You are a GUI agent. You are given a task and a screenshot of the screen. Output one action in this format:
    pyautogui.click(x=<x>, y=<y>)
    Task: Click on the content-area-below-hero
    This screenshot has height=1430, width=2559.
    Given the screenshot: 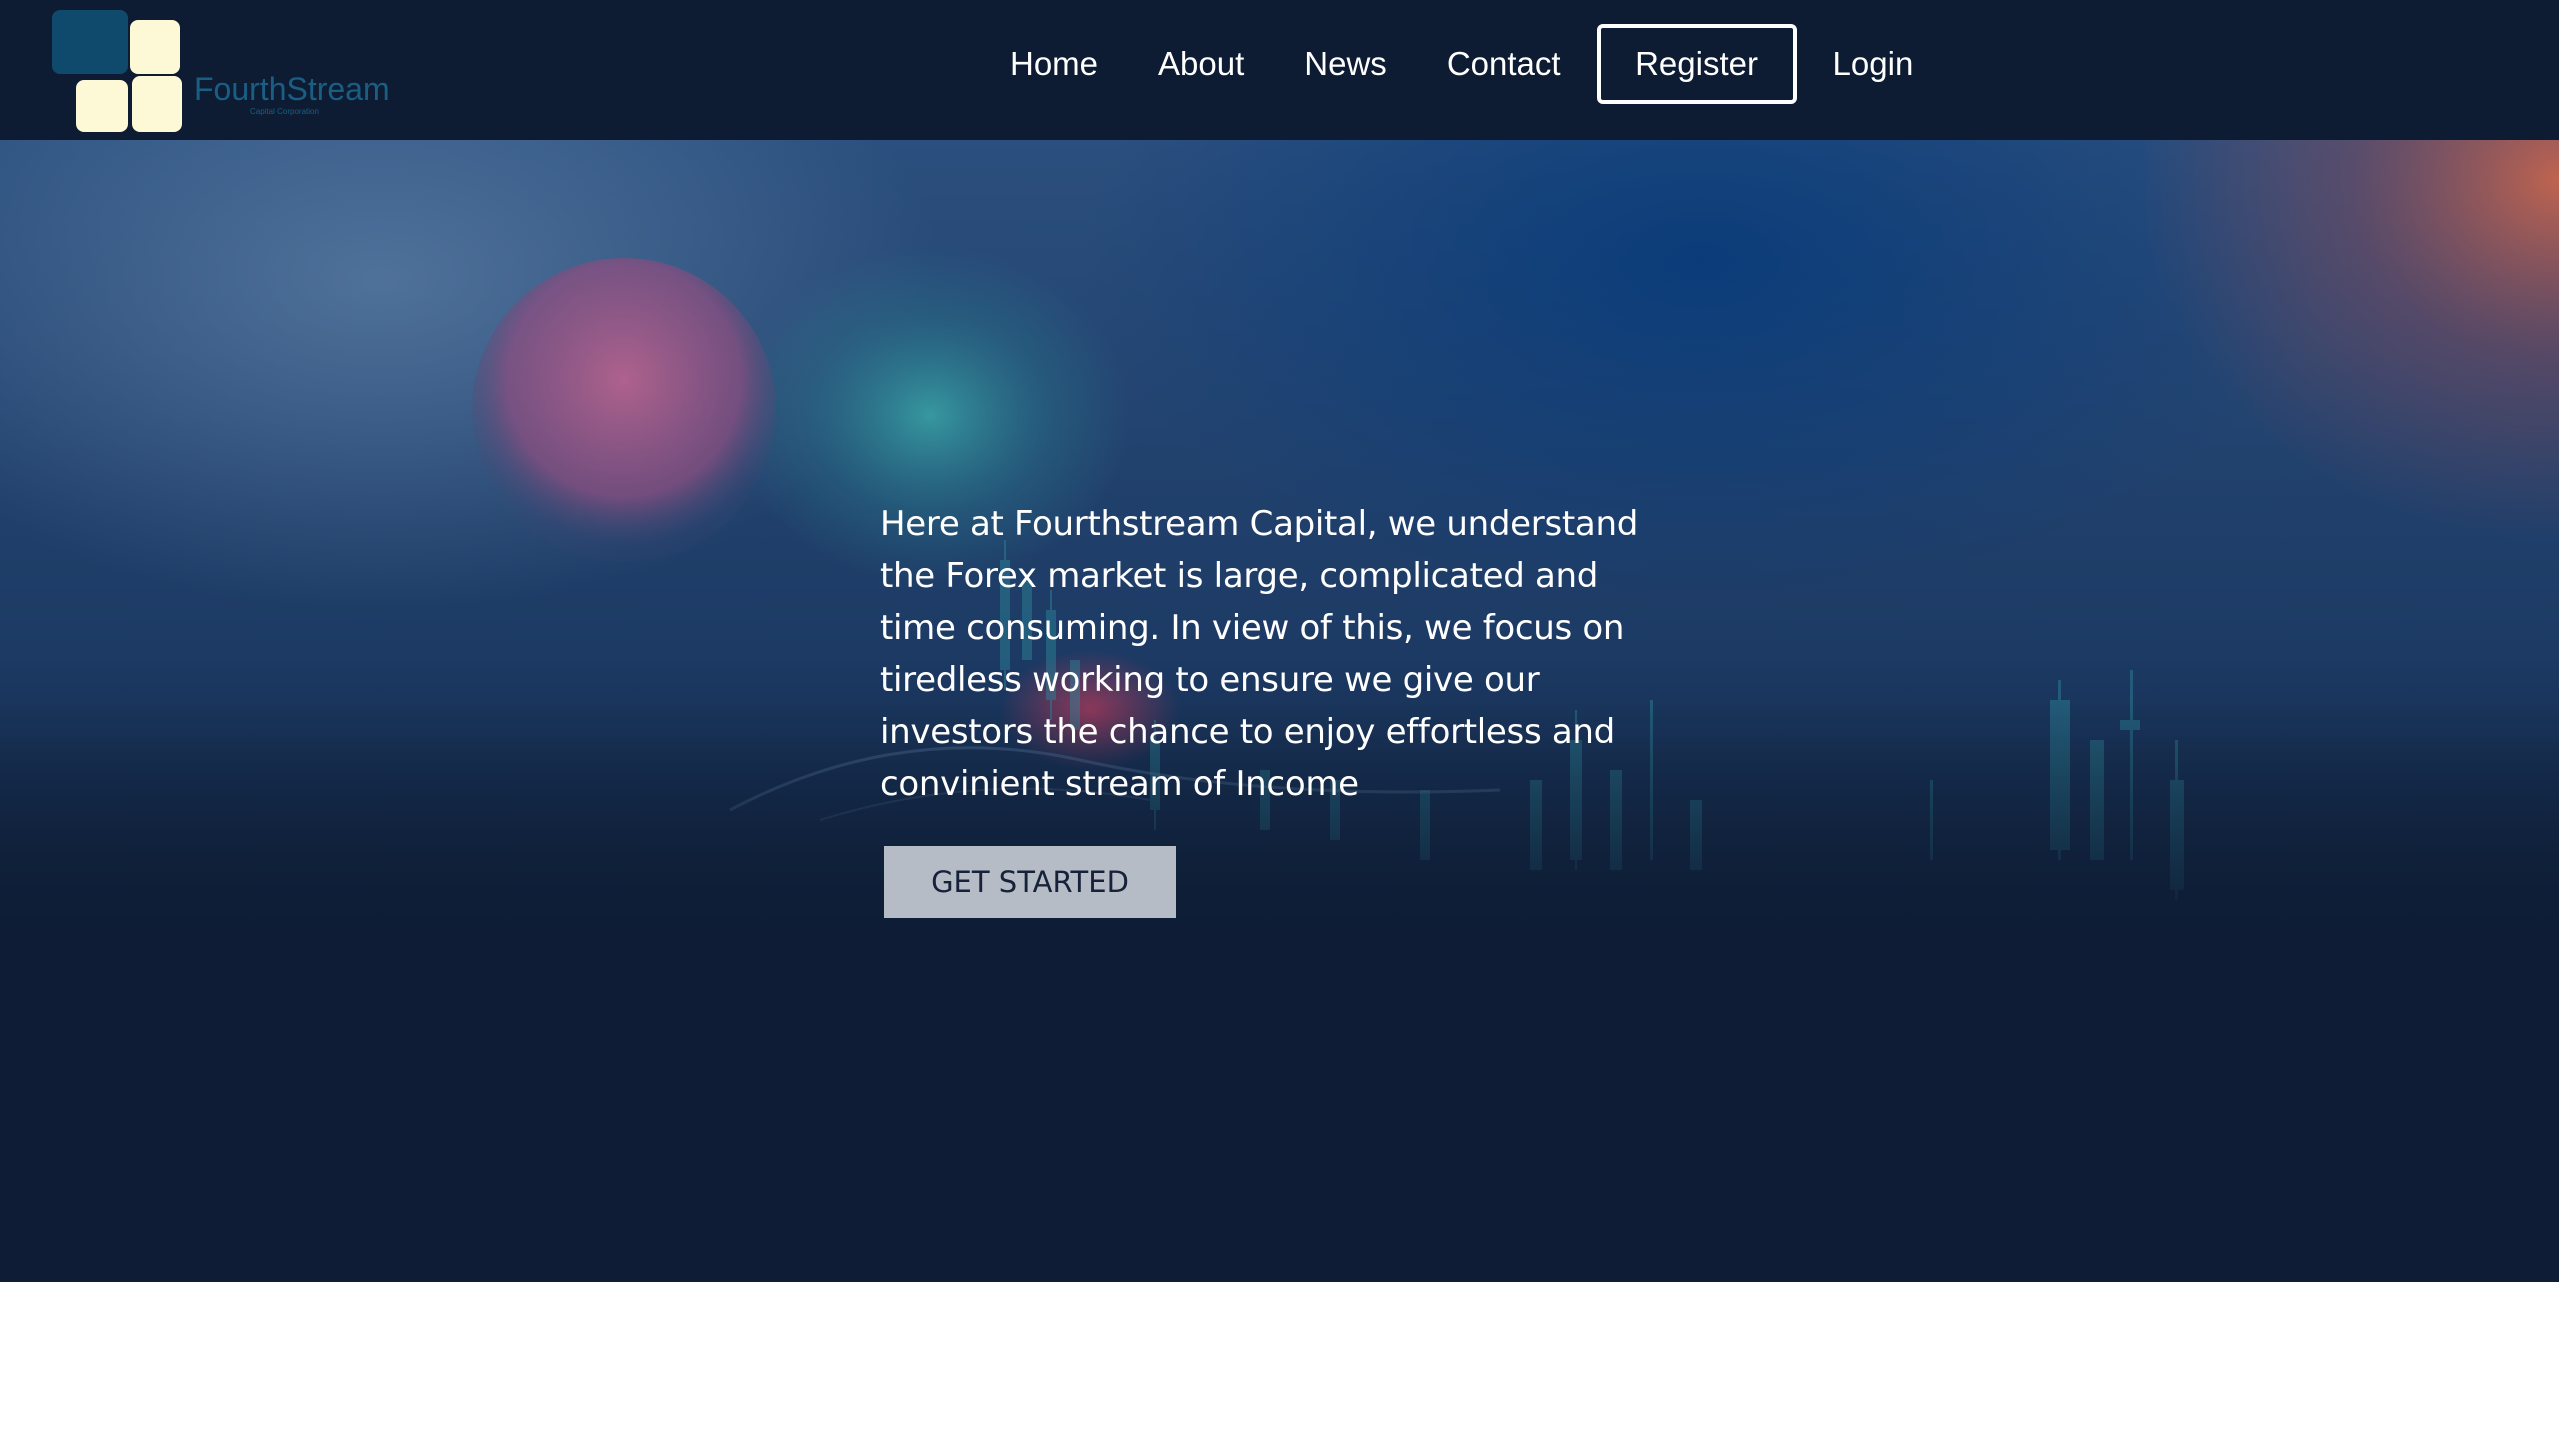 What is the action you would take?
    pyautogui.click(x=1279, y=1356)
    